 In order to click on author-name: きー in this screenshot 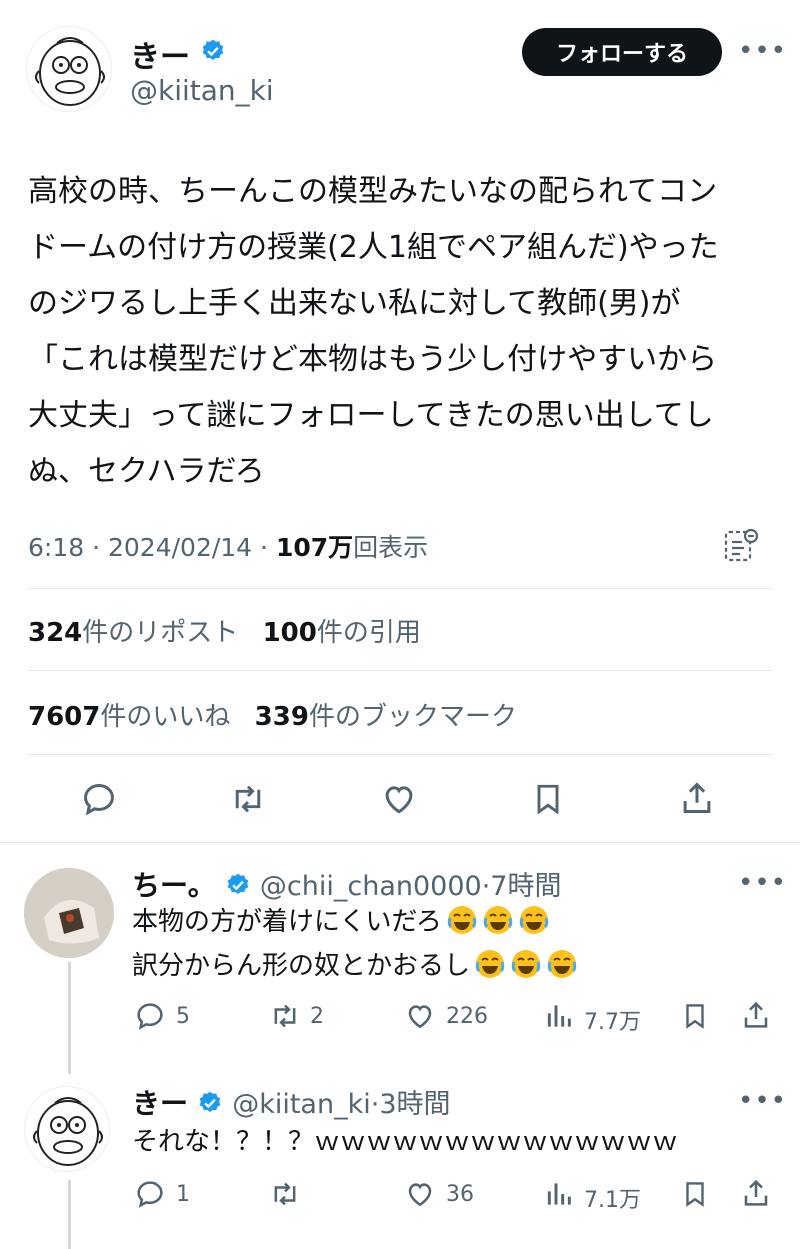, I will do `click(160, 54)`.